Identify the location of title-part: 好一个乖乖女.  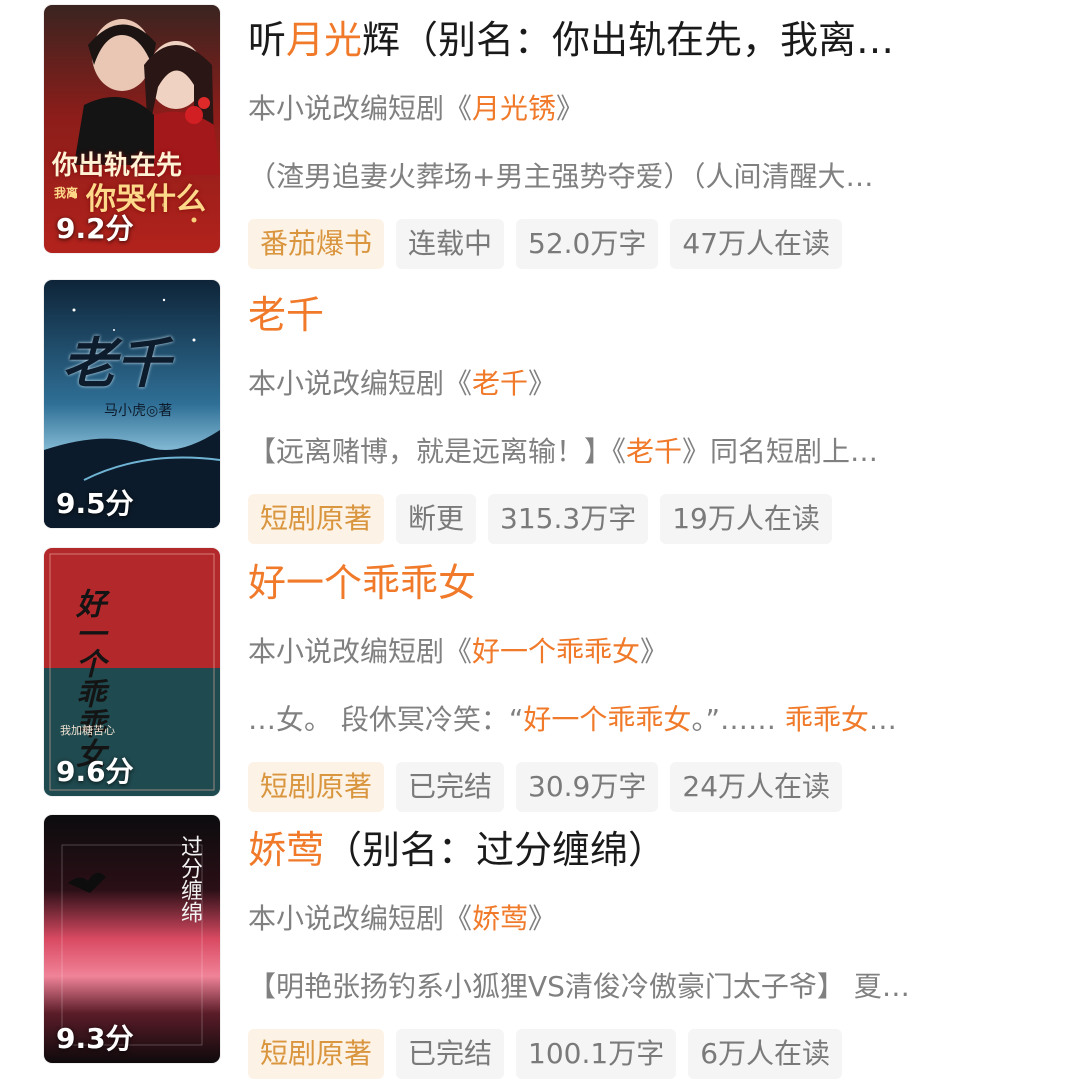
(362, 583).